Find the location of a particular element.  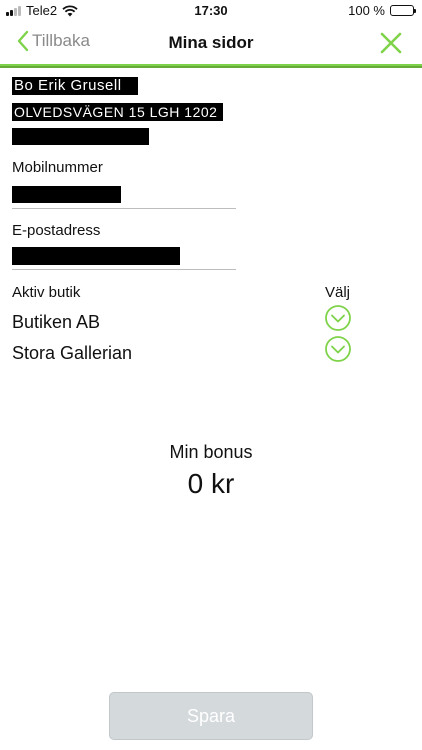

status-right: 100 % is located at coordinates (382, 10).